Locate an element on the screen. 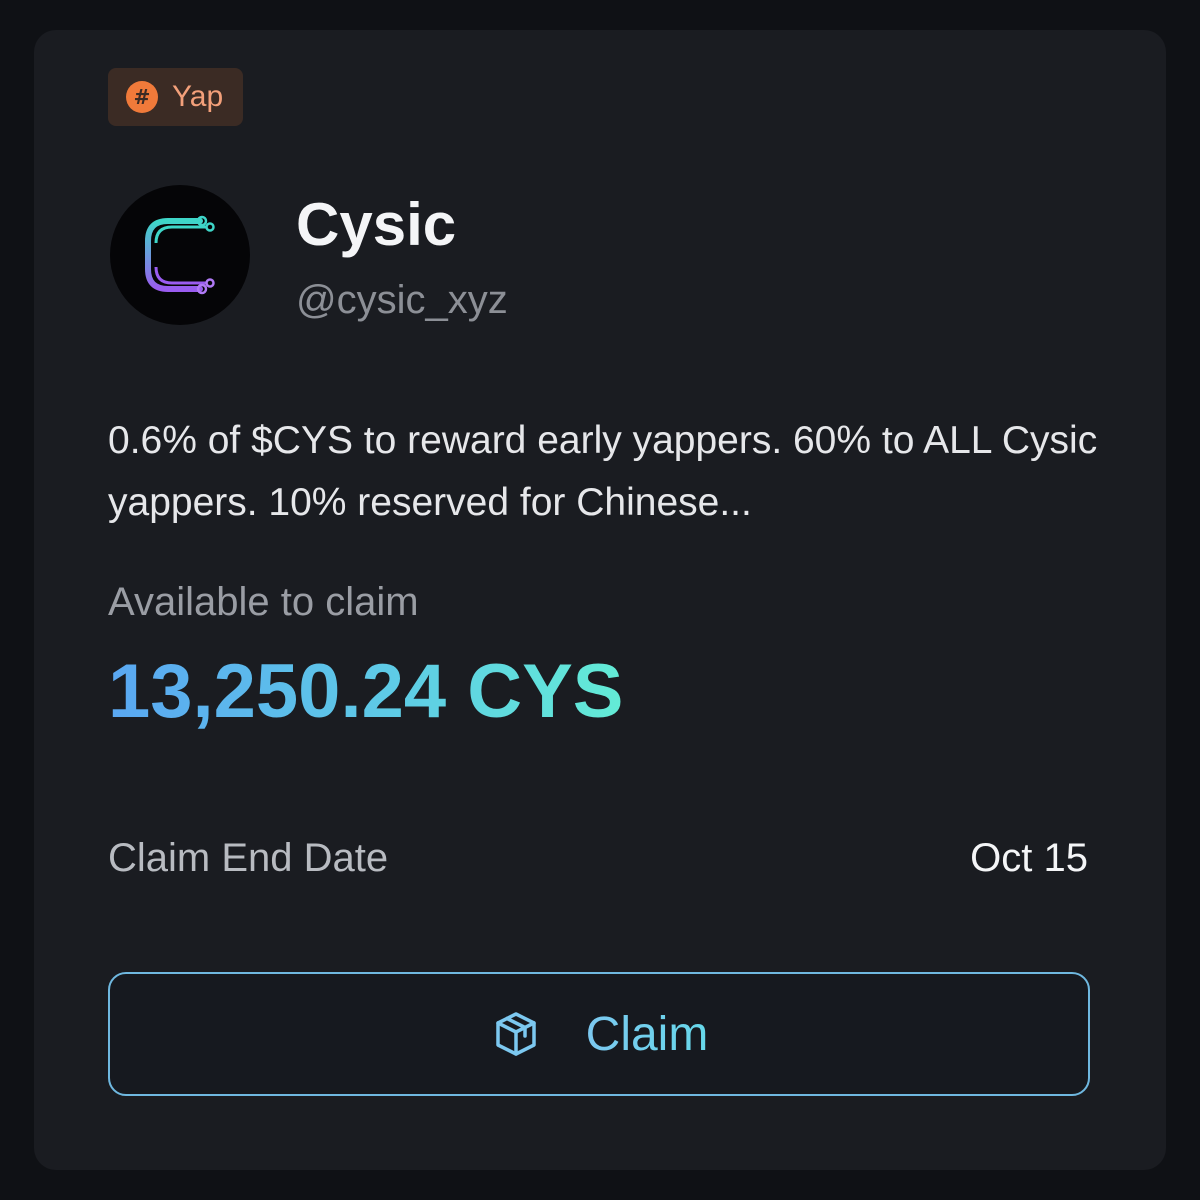 This screenshot has width=1200, height=1200. claim-button-label: Claim is located at coordinates (647, 1034).